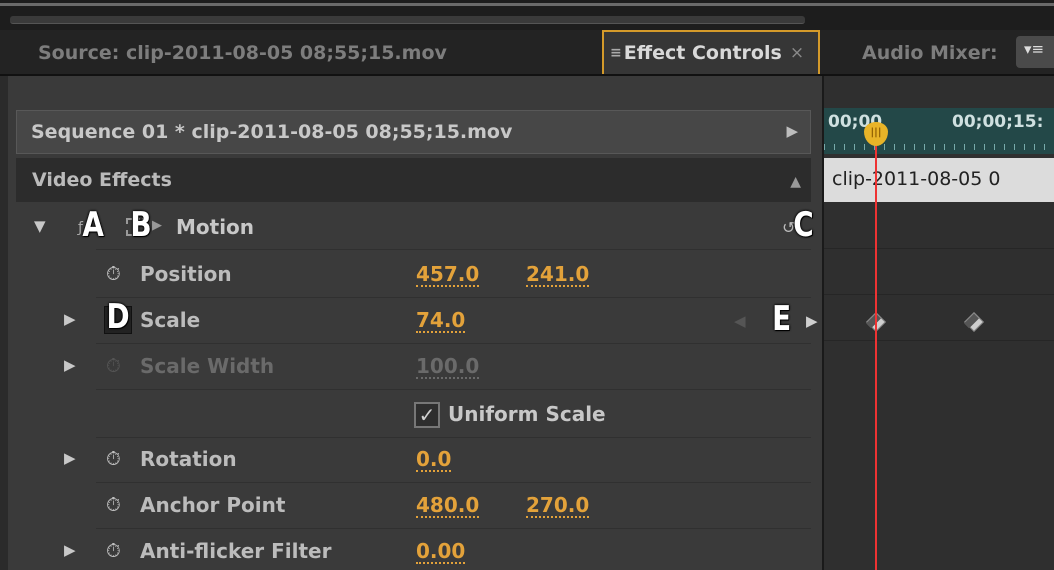 The height and width of the screenshot is (570, 1054). Describe the element at coordinates (93, 225) in the screenshot. I see `callout-a: A` at that location.